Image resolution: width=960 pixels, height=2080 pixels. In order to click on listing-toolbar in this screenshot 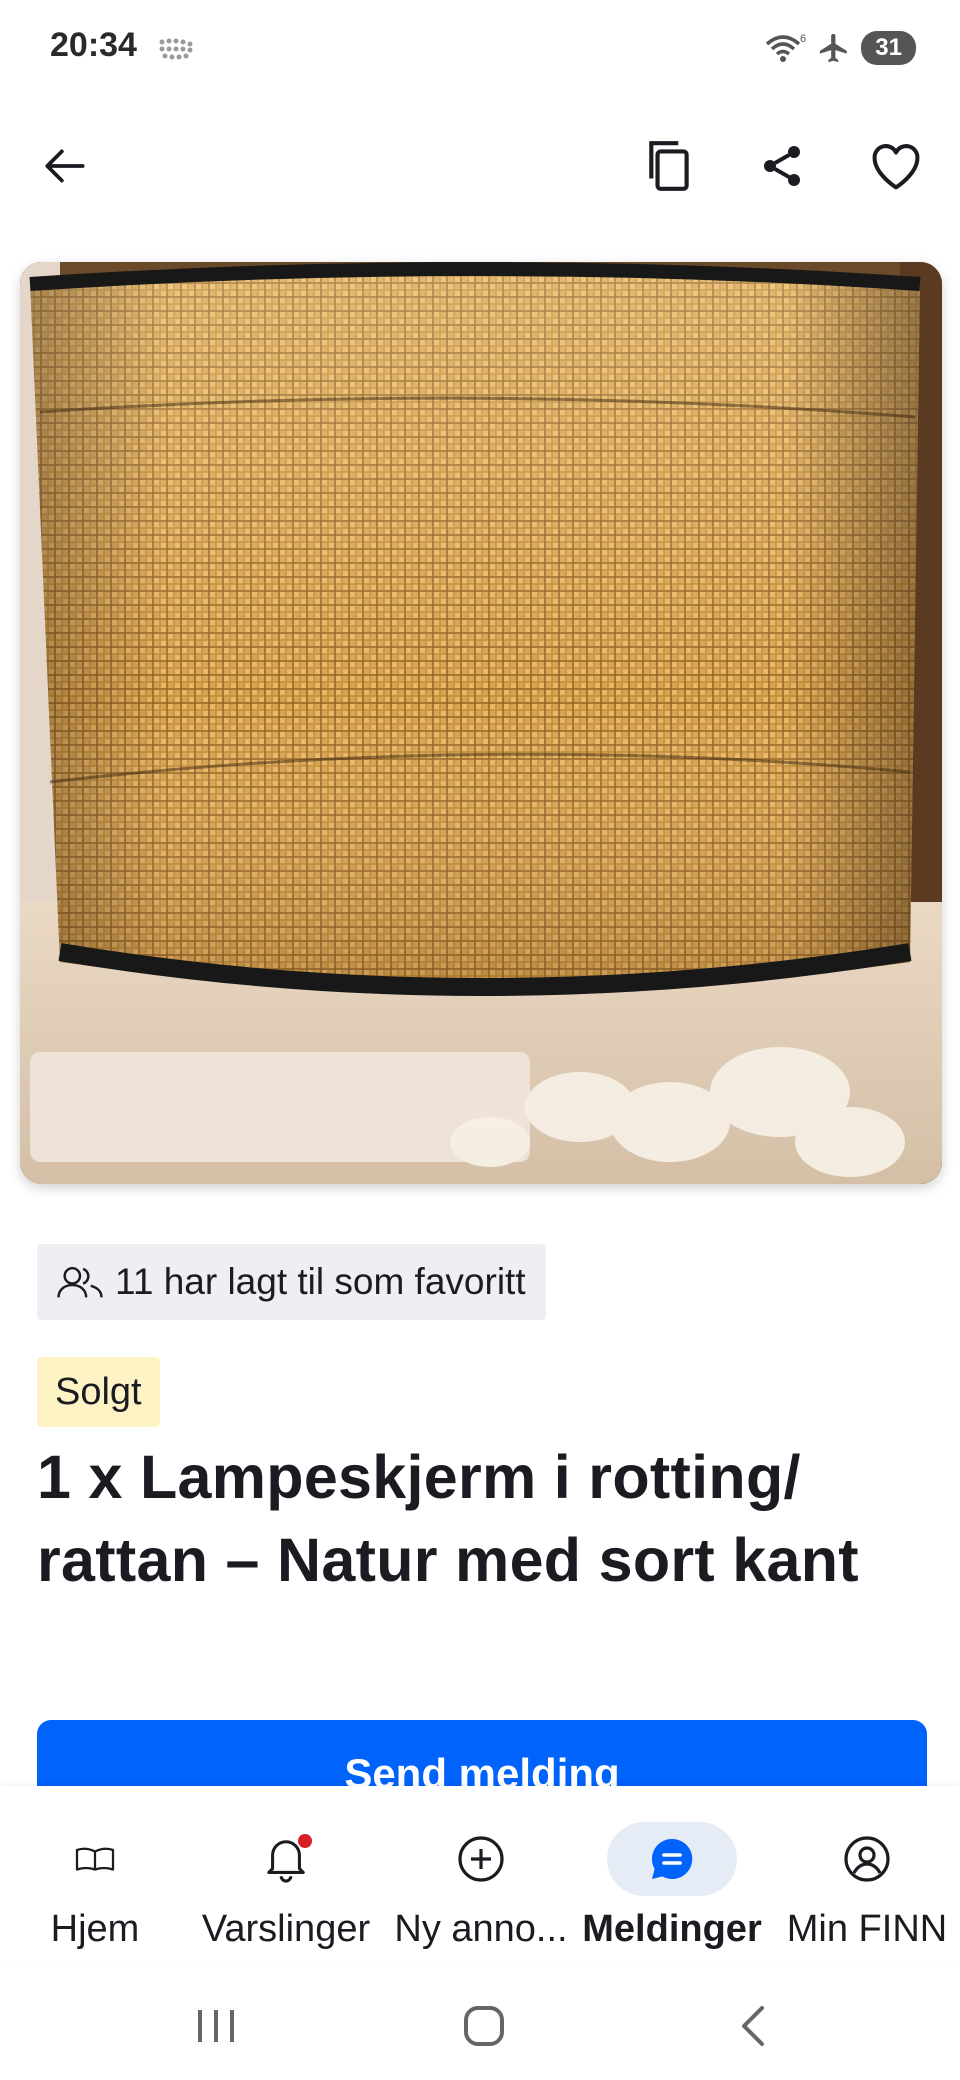, I will do `click(480, 170)`.